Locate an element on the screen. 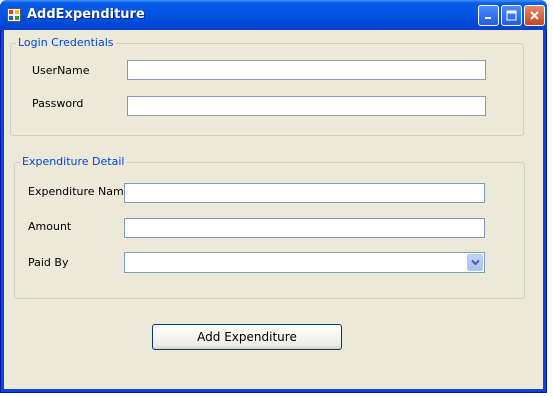 This screenshot has width=553, height=397. login-credentials-legend: Login Credentials is located at coordinates (66, 42).